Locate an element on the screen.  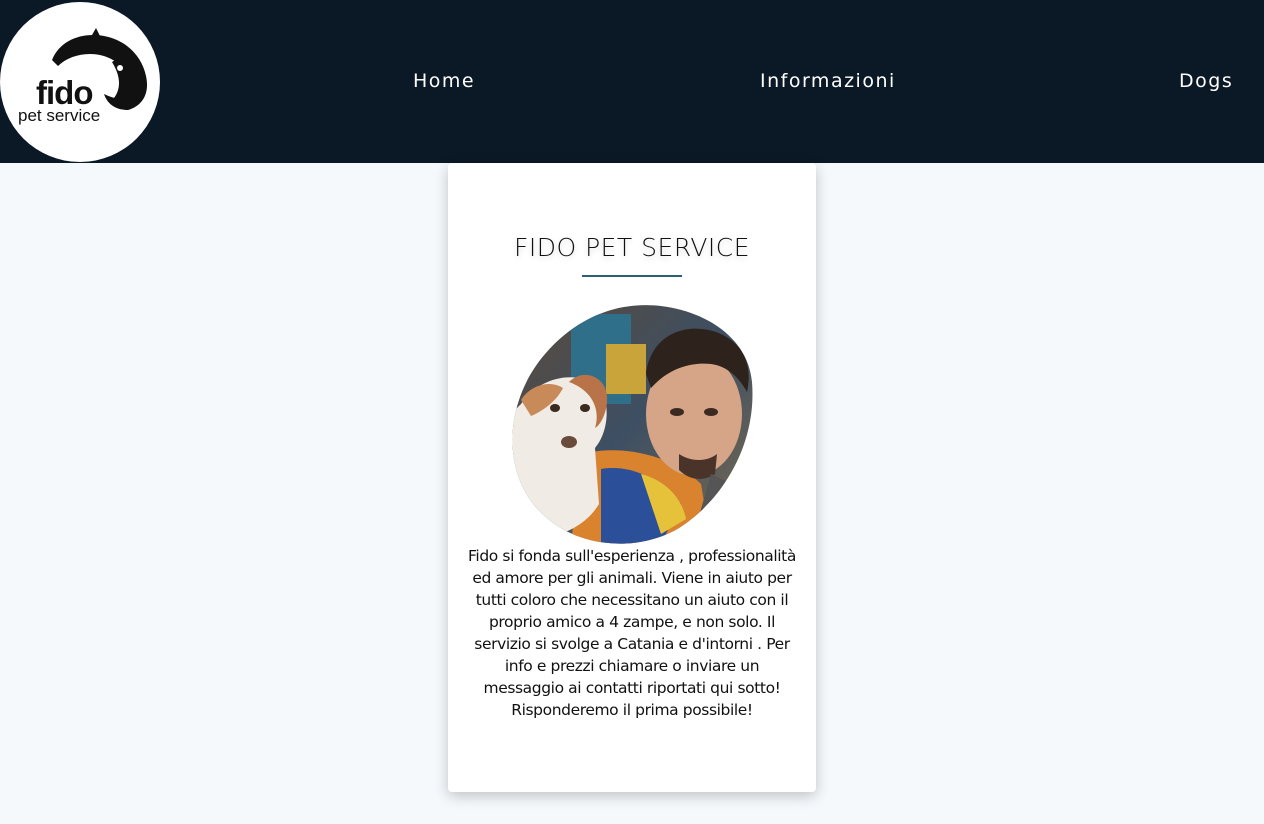
card-title: FIDO PET SERVICE is located at coordinates (632, 247).